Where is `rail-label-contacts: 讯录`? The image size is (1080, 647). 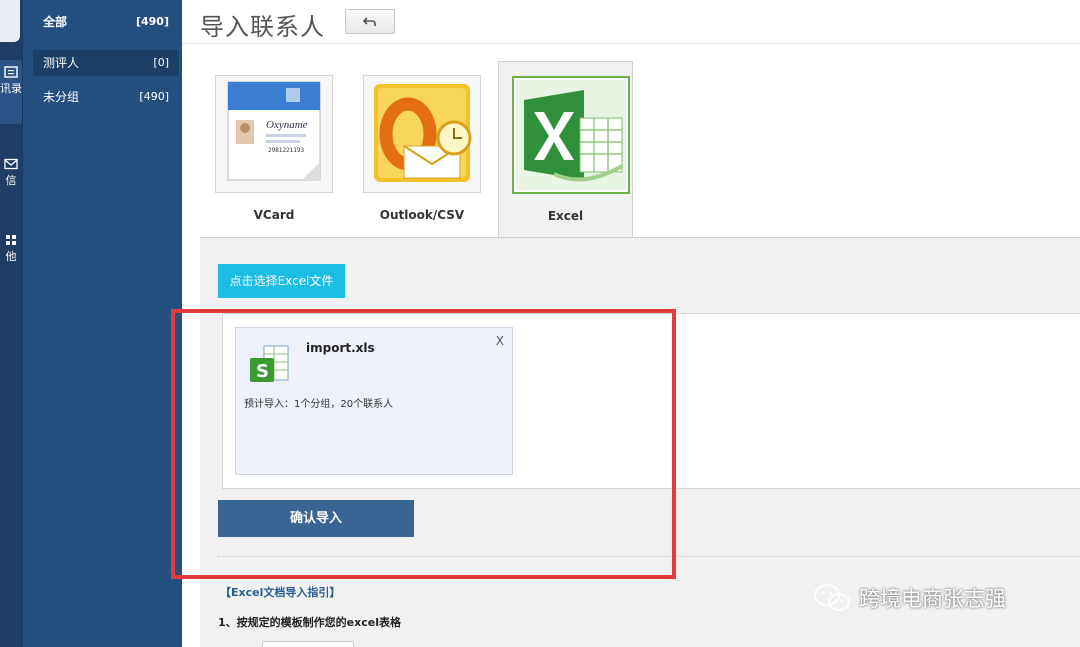 rail-label-contacts: 讯录 is located at coordinates (11, 88).